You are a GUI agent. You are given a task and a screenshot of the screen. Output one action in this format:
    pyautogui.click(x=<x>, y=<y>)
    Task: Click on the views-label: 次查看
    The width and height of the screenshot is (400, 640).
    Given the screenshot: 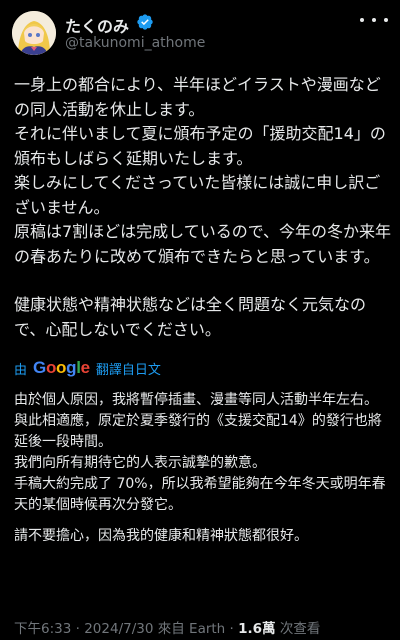 What is the action you would take?
    pyautogui.click(x=300, y=629)
    